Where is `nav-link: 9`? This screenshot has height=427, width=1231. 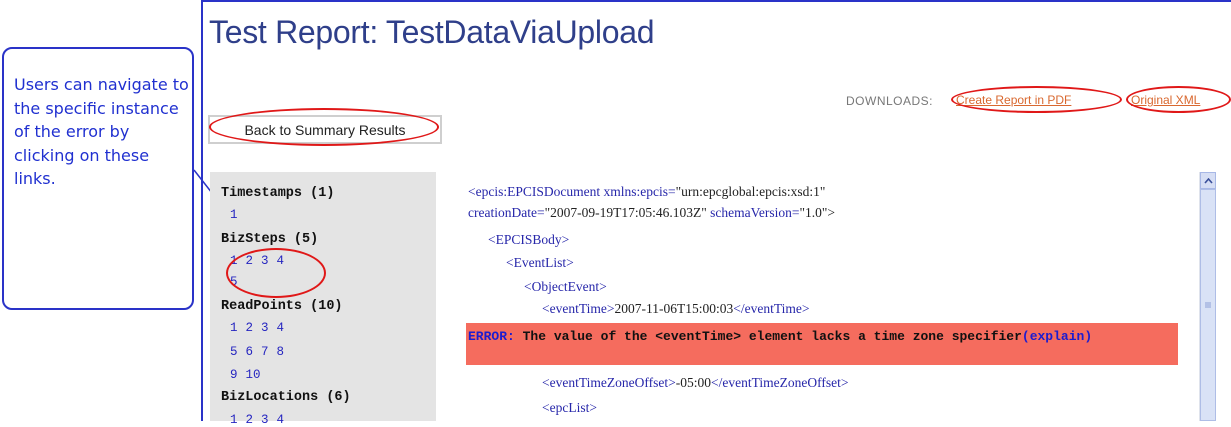
nav-link: 9 is located at coordinates (234, 375).